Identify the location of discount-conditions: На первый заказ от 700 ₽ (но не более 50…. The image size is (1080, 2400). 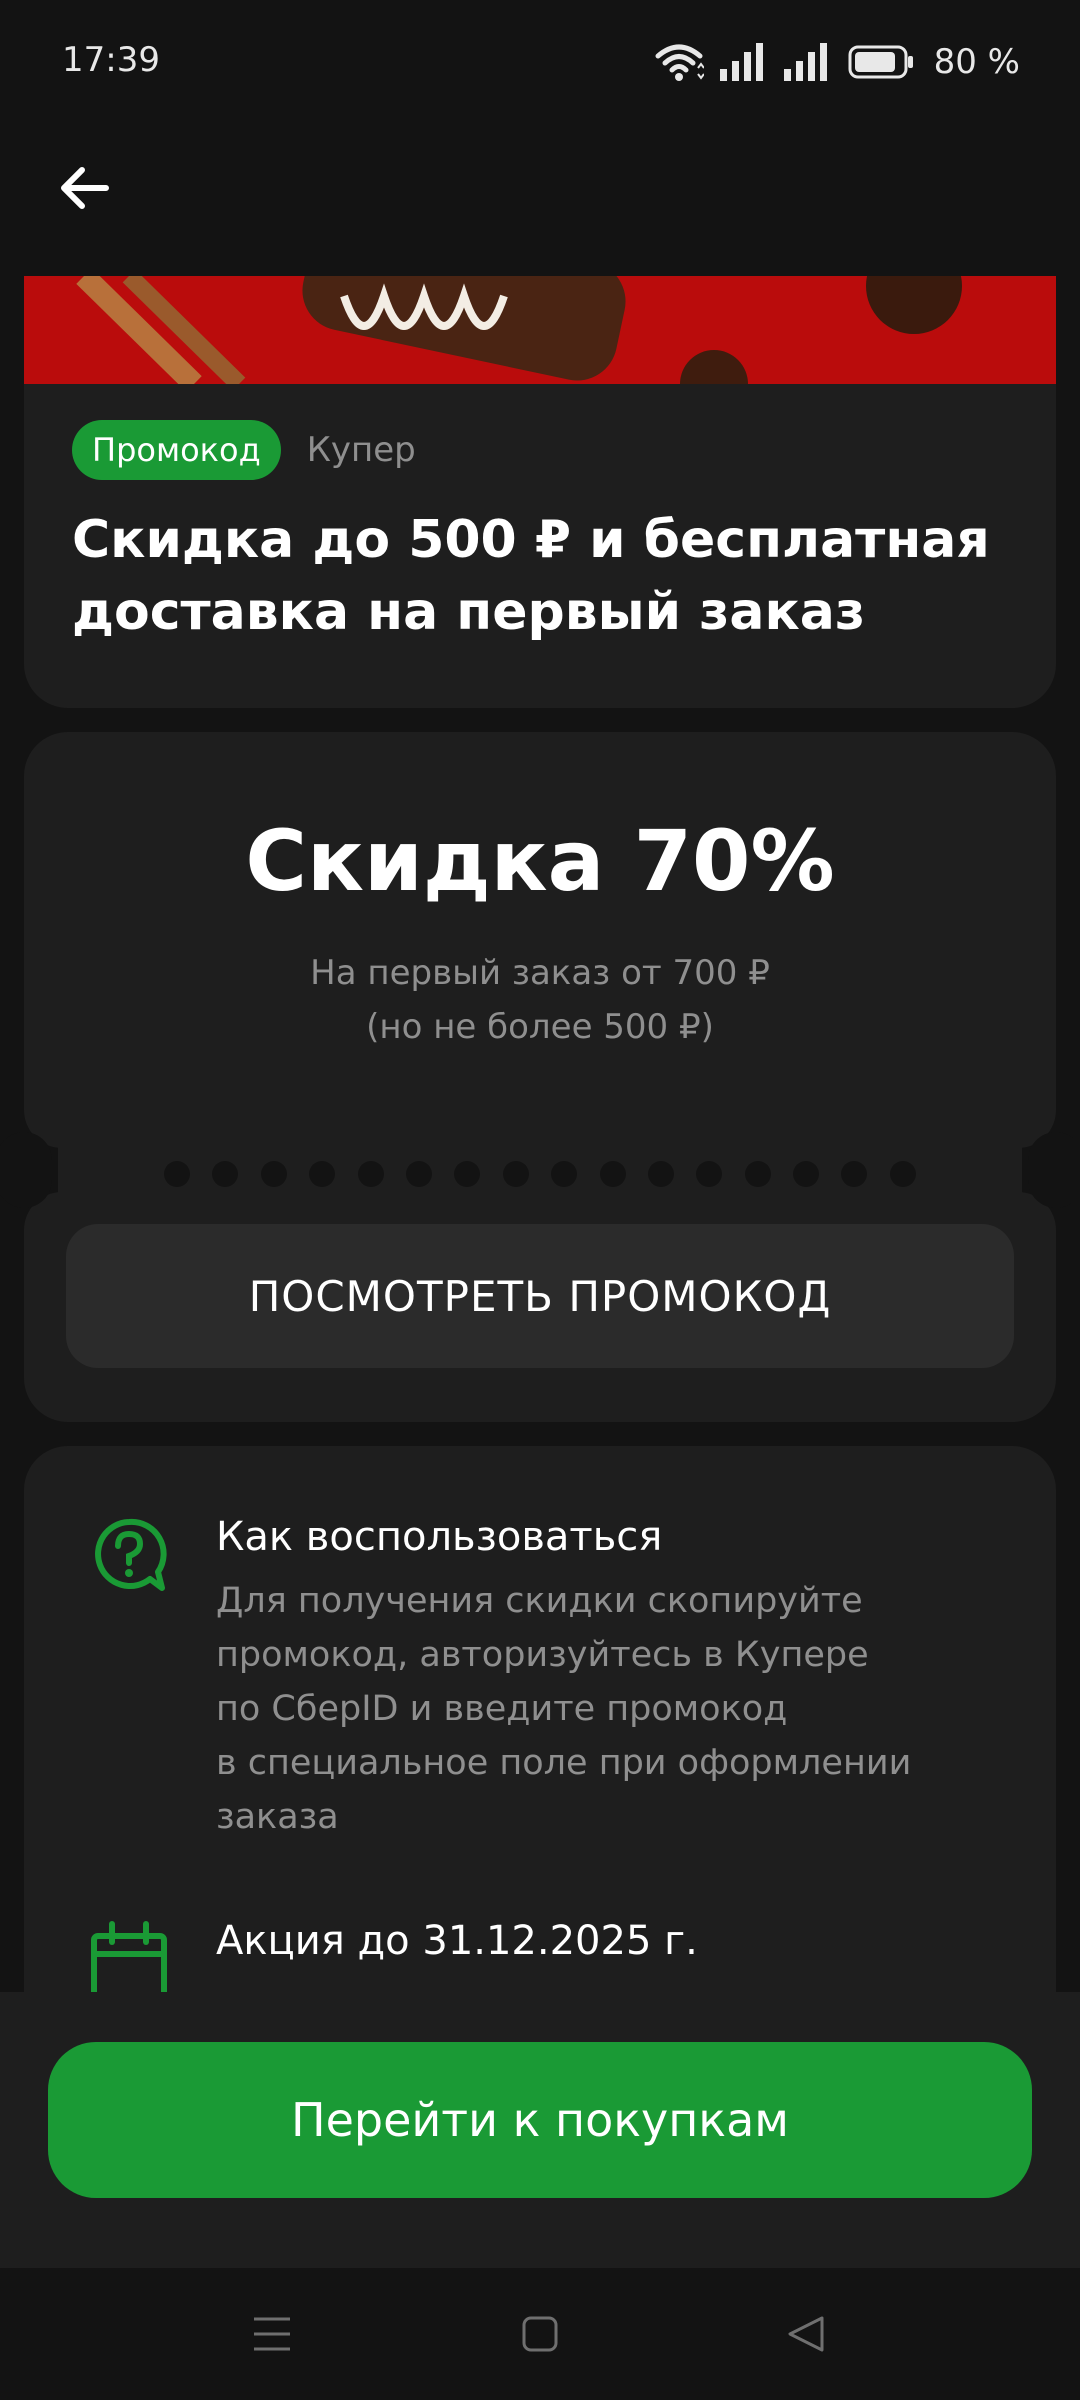
(540, 1000).